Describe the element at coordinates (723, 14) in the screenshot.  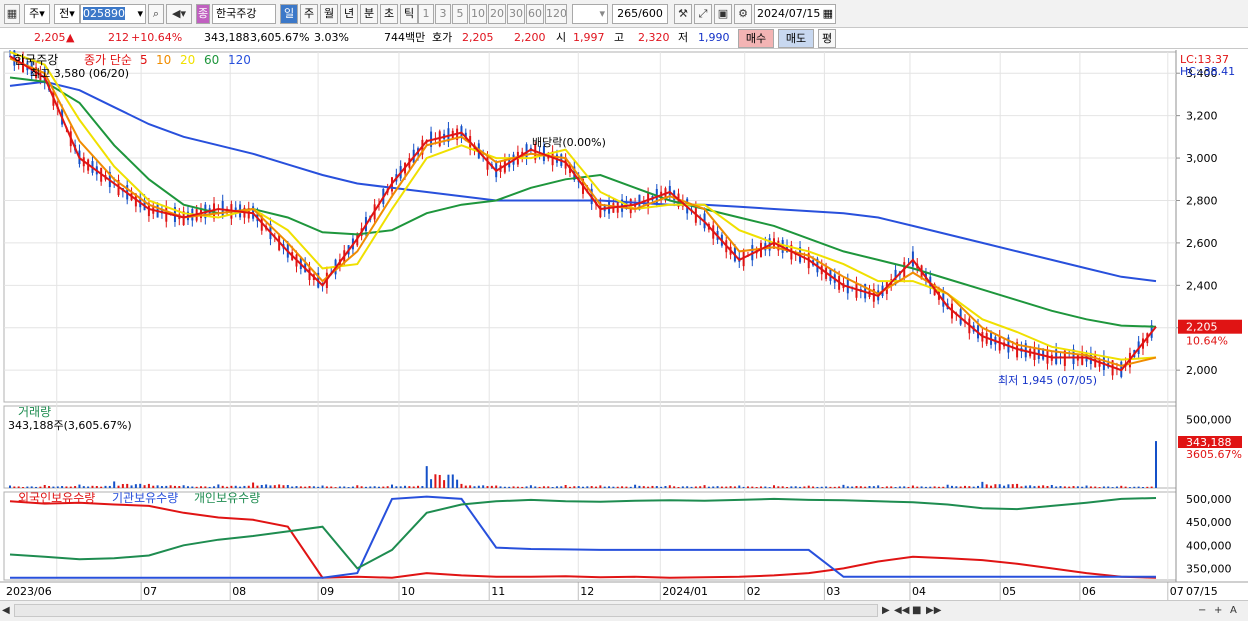
I see `save-icon: ▣` at that location.